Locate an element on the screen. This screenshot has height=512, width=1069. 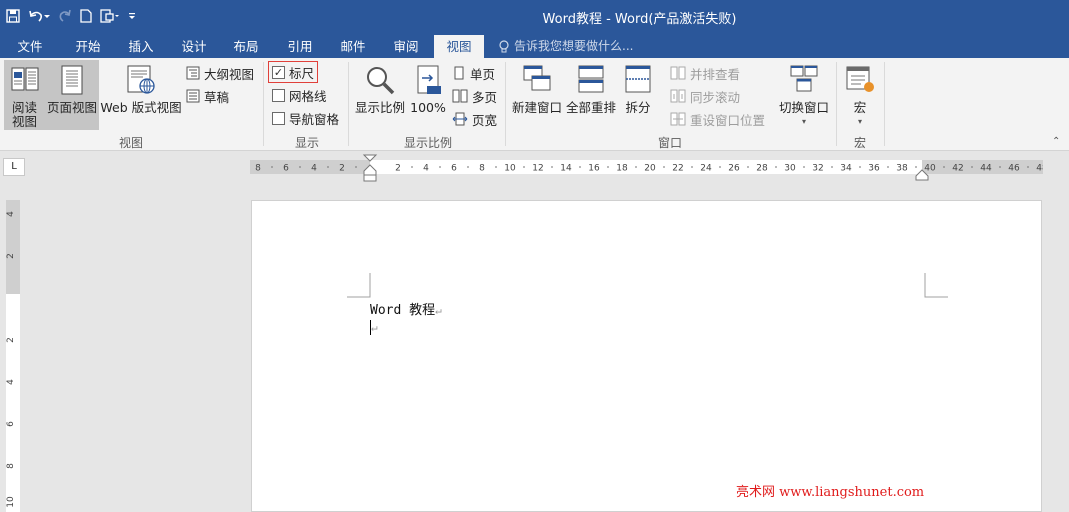
ruler-tick-label: 24 is located at coordinates (706, 169).